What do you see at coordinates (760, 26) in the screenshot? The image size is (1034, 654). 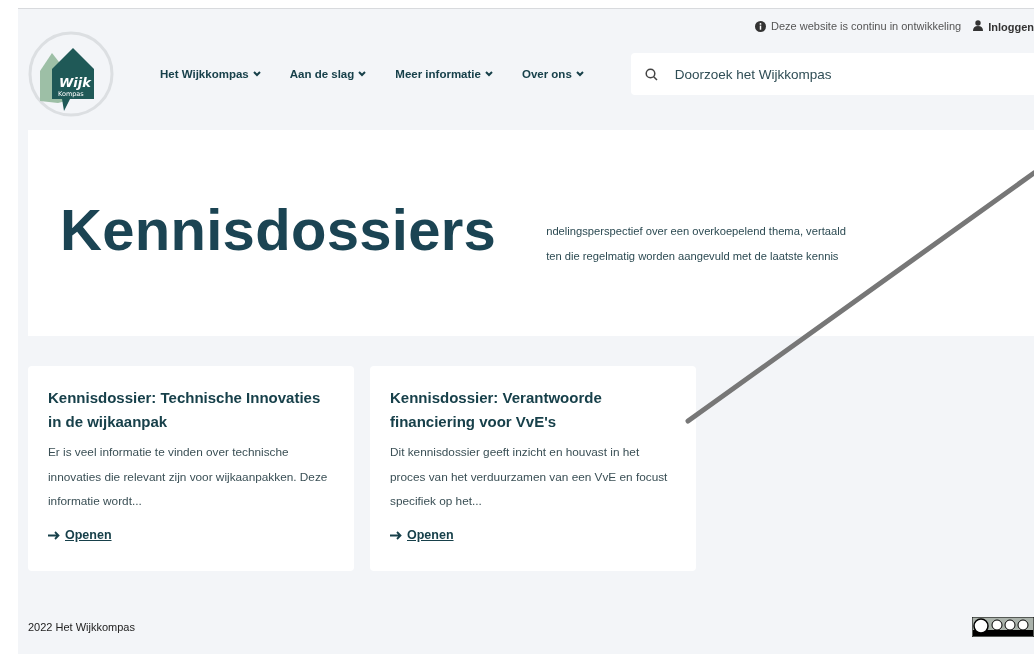 I see `info-icon` at bounding box center [760, 26].